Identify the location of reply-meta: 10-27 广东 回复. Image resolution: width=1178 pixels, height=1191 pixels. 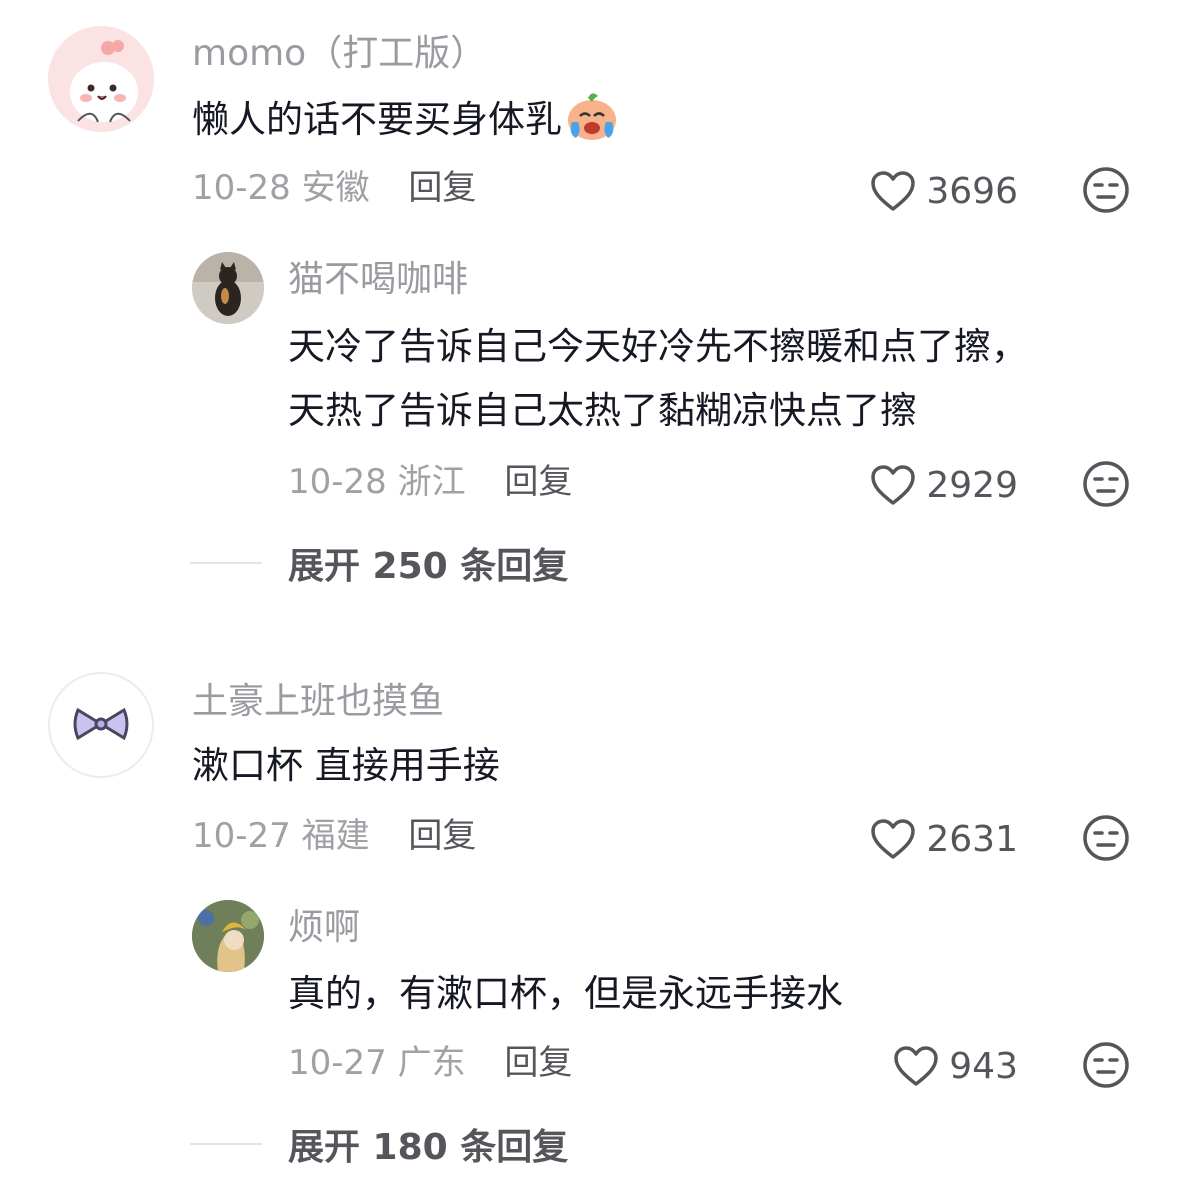
(430, 1063).